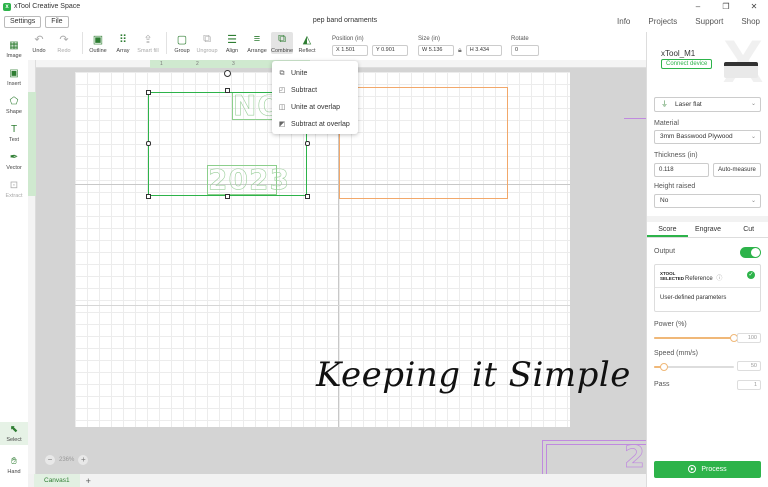 The width and height of the screenshot is (768, 487). I want to click on info-icon: ⓘ, so click(719, 279).